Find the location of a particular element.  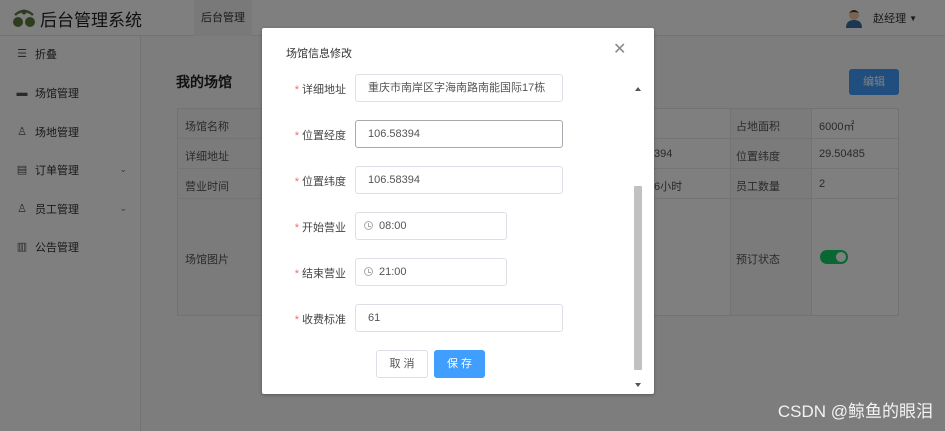

close-time-value: 21:00 is located at coordinates (393, 272).